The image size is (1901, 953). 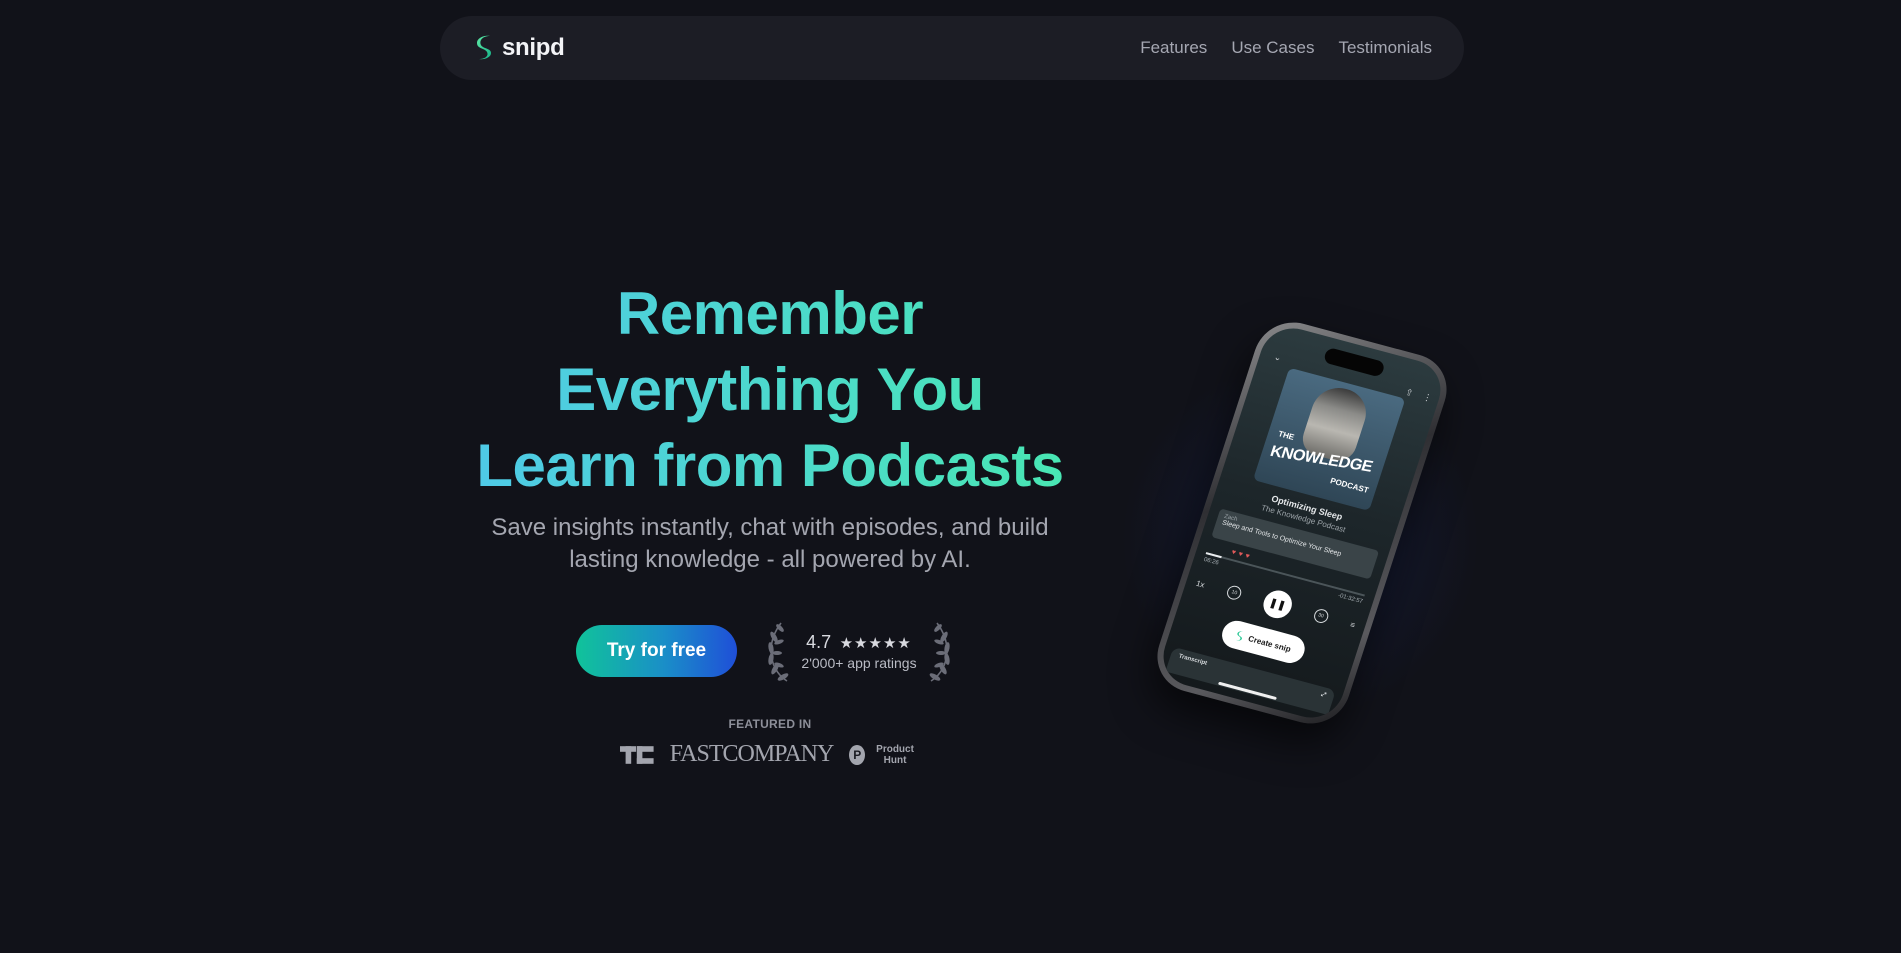 What do you see at coordinates (1272, 48) in the screenshot?
I see `nav-link-use-cases: Use Cases` at bounding box center [1272, 48].